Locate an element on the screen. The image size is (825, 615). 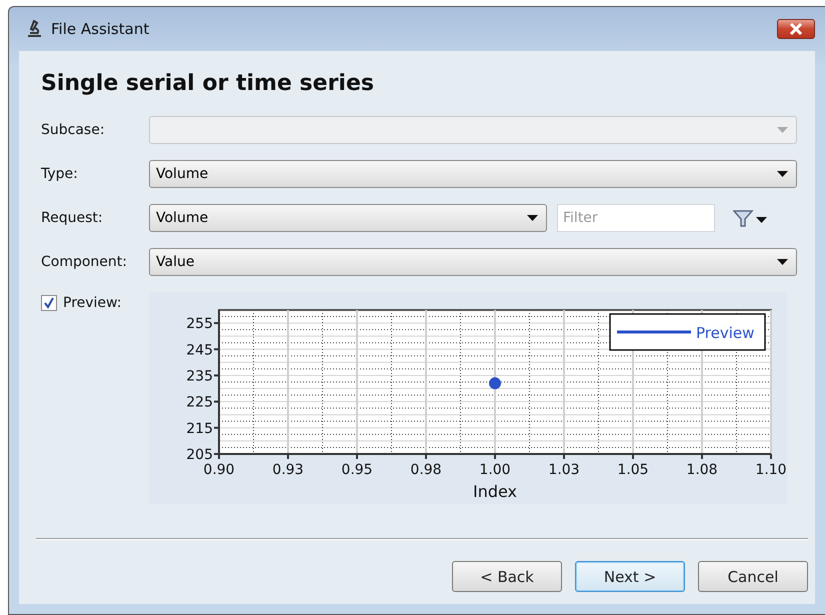
tick-label: 1.03 is located at coordinates (564, 470).